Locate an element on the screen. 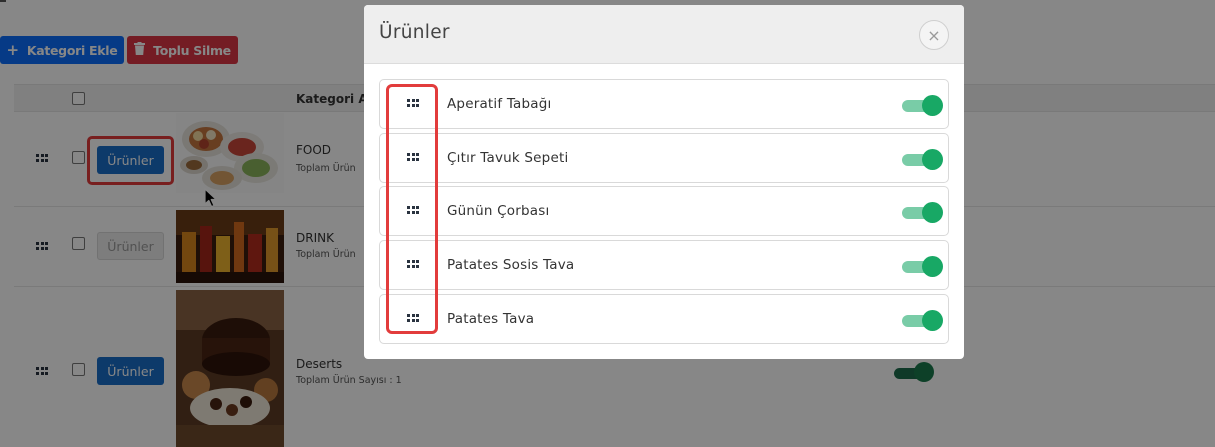 The height and width of the screenshot is (447, 1215). product-name: Patates Sosis Tava is located at coordinates (511, 265).